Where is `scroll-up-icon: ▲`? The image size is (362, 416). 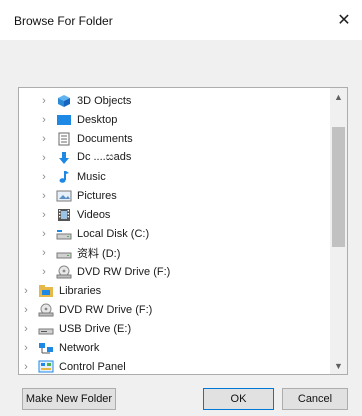
scroll-up-icon: ▲ is located at coordinates (338, 96).